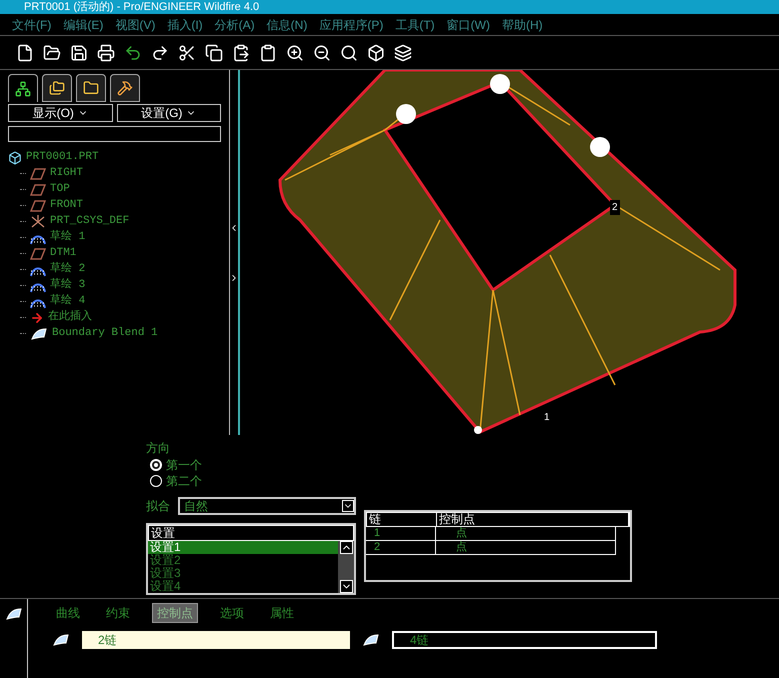  What do you see at coordinates (52, 53) in the screenshot?
I see `open-folder-icon` at bounding box center [52, 53].